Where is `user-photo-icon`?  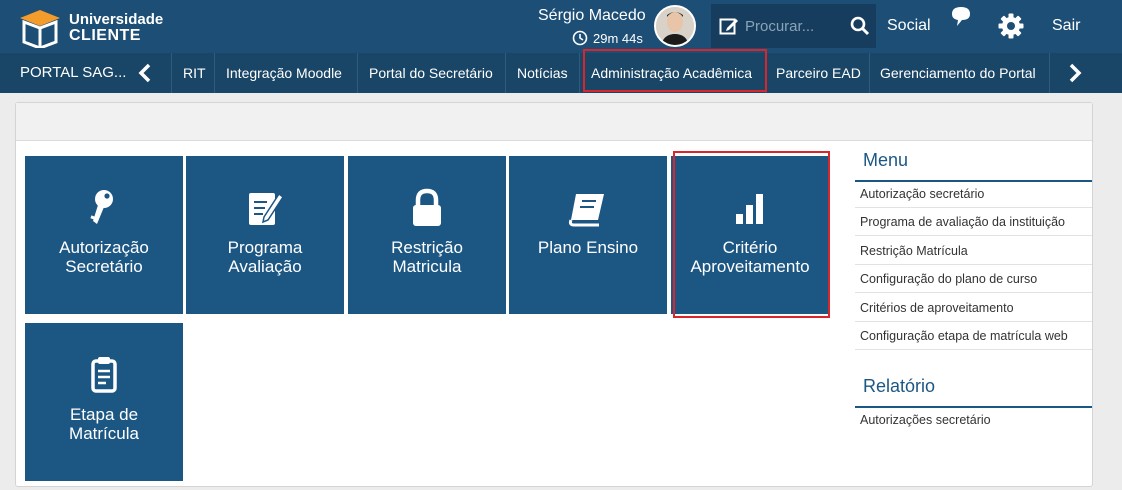 user-photo-icon is located at coordinates (675, 26).